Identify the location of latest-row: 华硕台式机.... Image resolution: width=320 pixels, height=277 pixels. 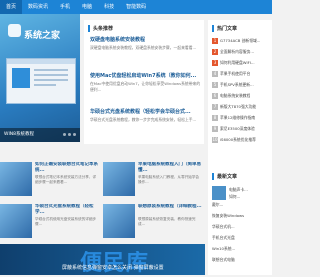
(242, 227).